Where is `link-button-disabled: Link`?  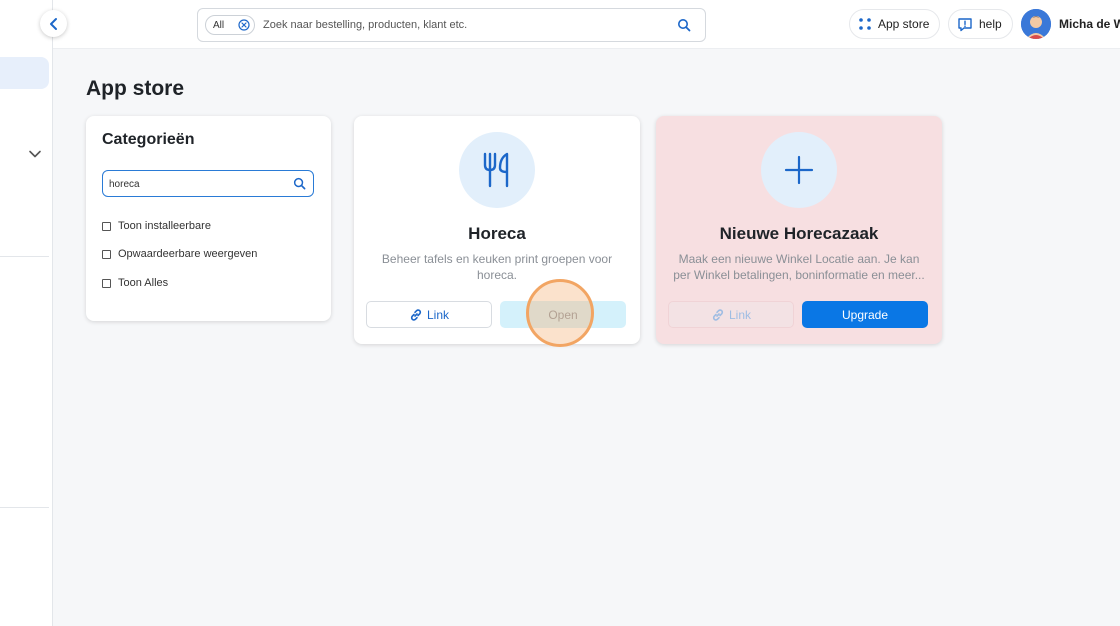
link-button-disabled: Link is located at coordinates (731, 314).